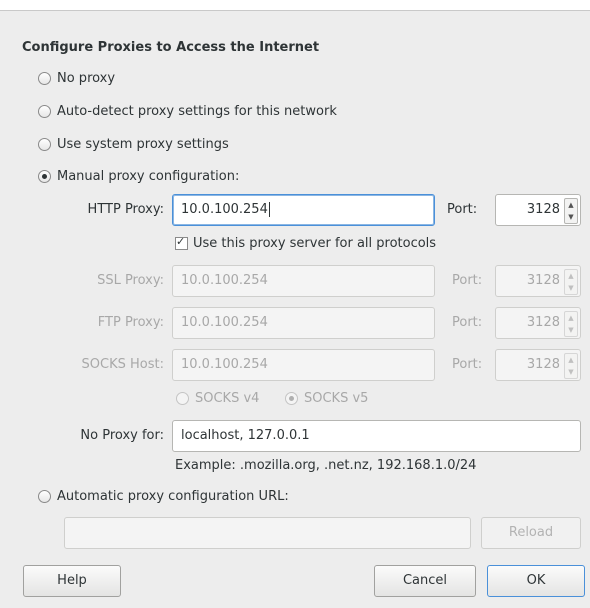  Describe the element at coordinates (148, 176) in the screenshot. I see `radio-manual-label: Manual proxy configuration:` at that location.